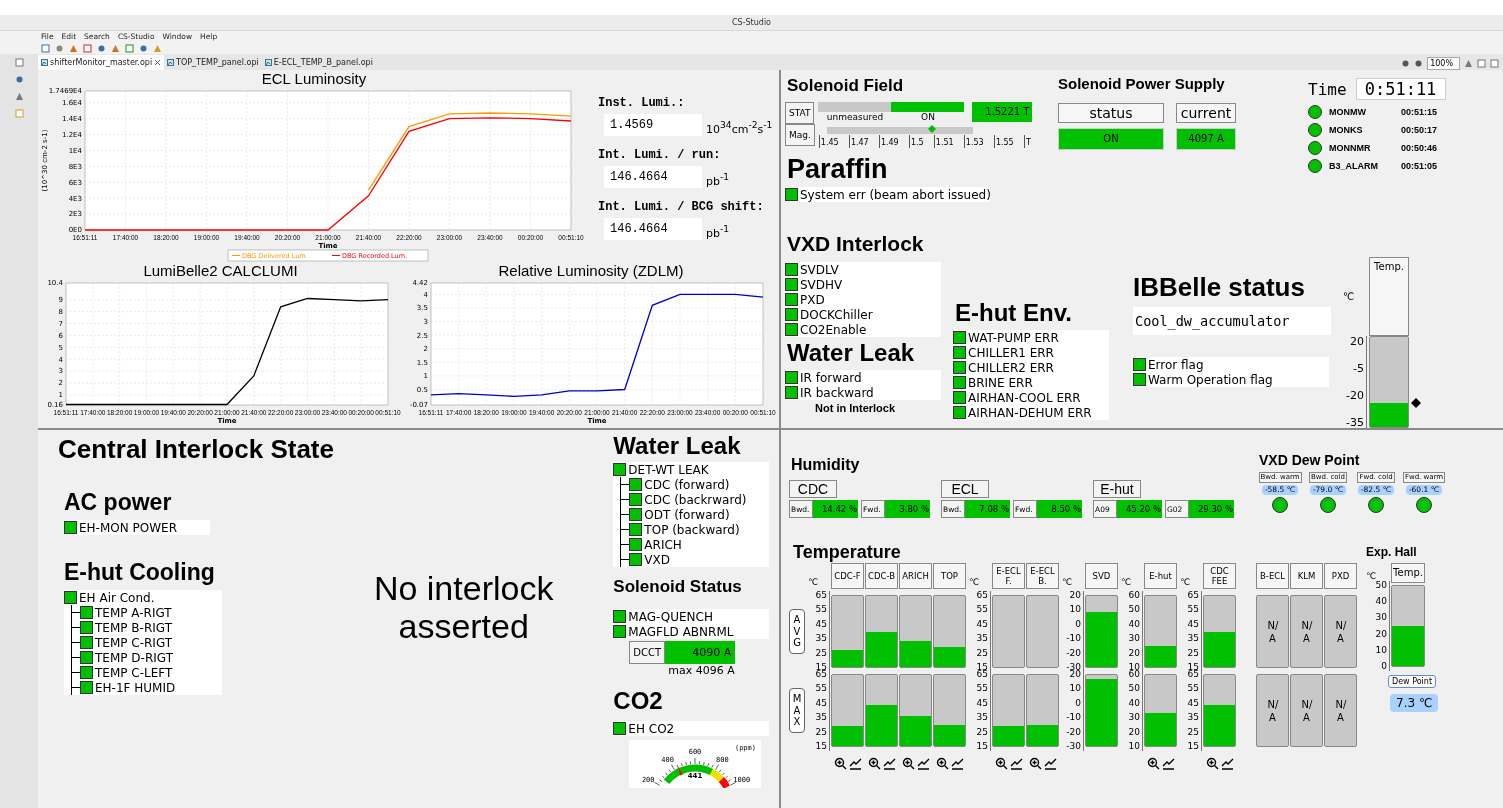 The image size is (1503, 808). I want to click on state-label: ON, so click(928, 117).